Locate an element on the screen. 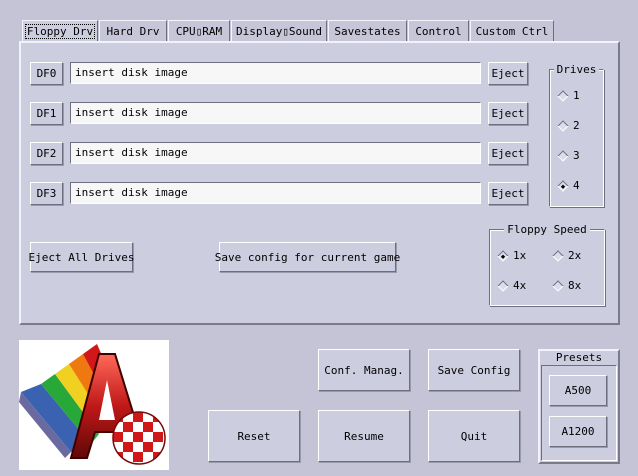 This screenshot has width=638, height=476. tab-floppy-drv: Floppy Drv is located at coordinates (60, 31).